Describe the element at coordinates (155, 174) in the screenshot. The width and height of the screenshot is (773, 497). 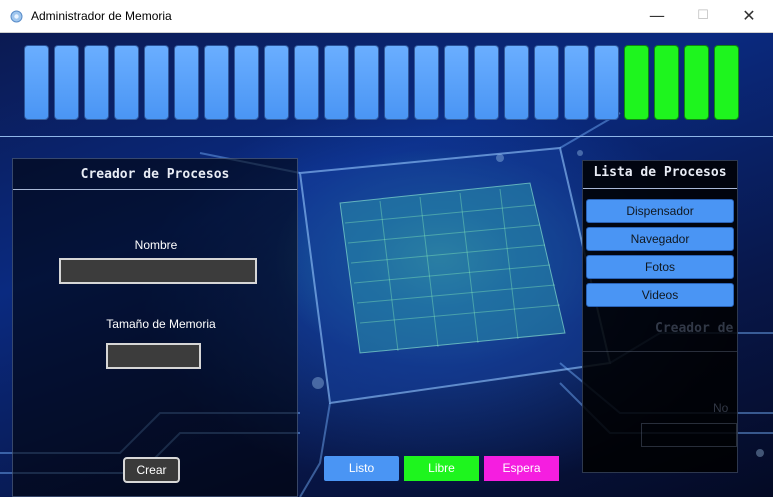
I see `process-creator-title: Creador de Procesos` at that location.